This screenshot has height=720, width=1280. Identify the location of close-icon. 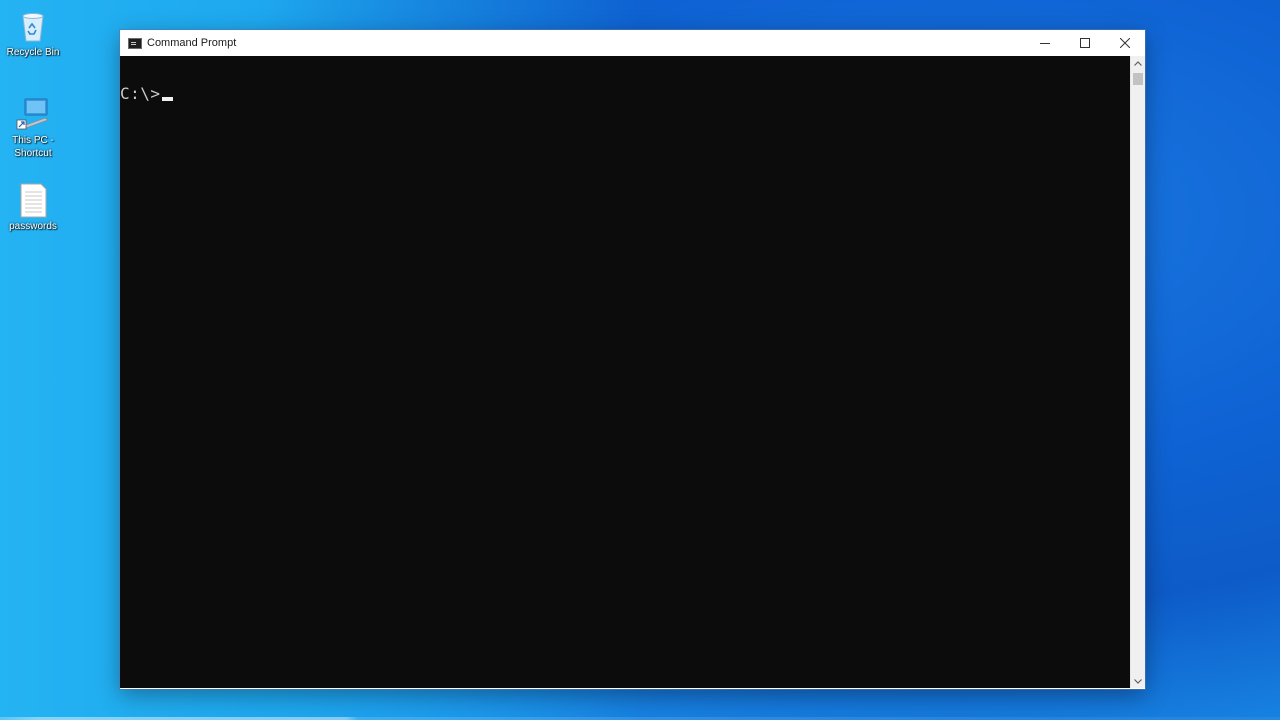
(1125, 43).